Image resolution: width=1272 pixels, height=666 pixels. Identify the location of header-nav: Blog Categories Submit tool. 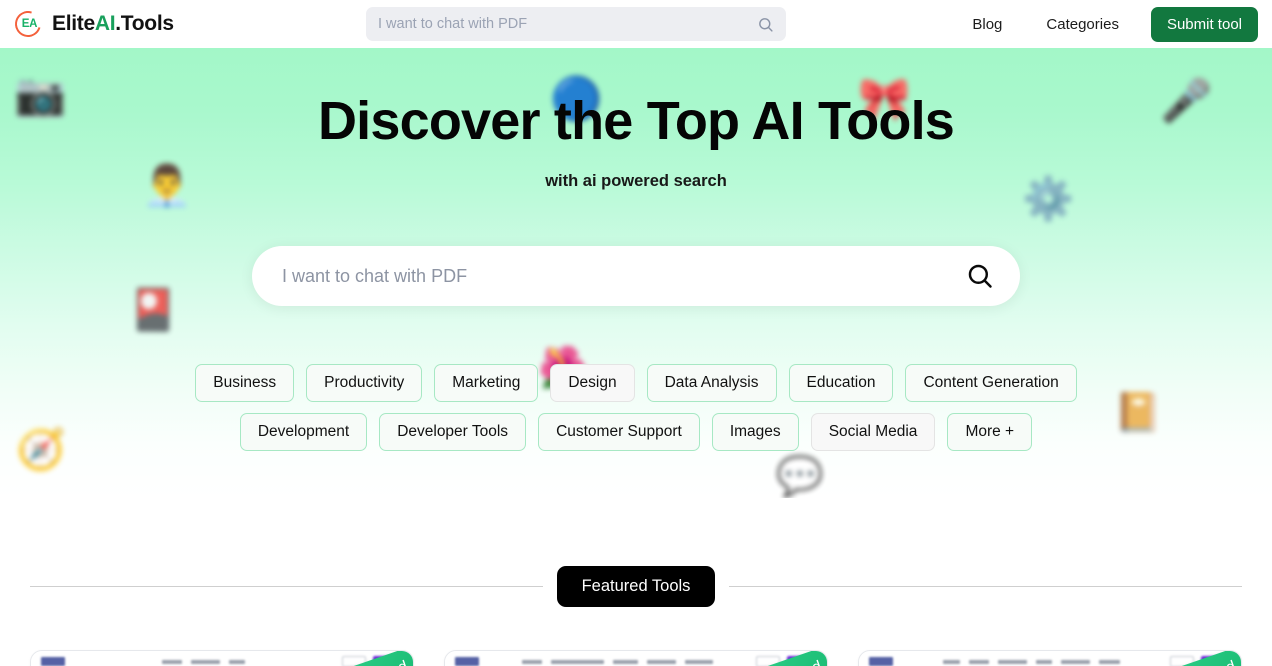
(1104, 24).